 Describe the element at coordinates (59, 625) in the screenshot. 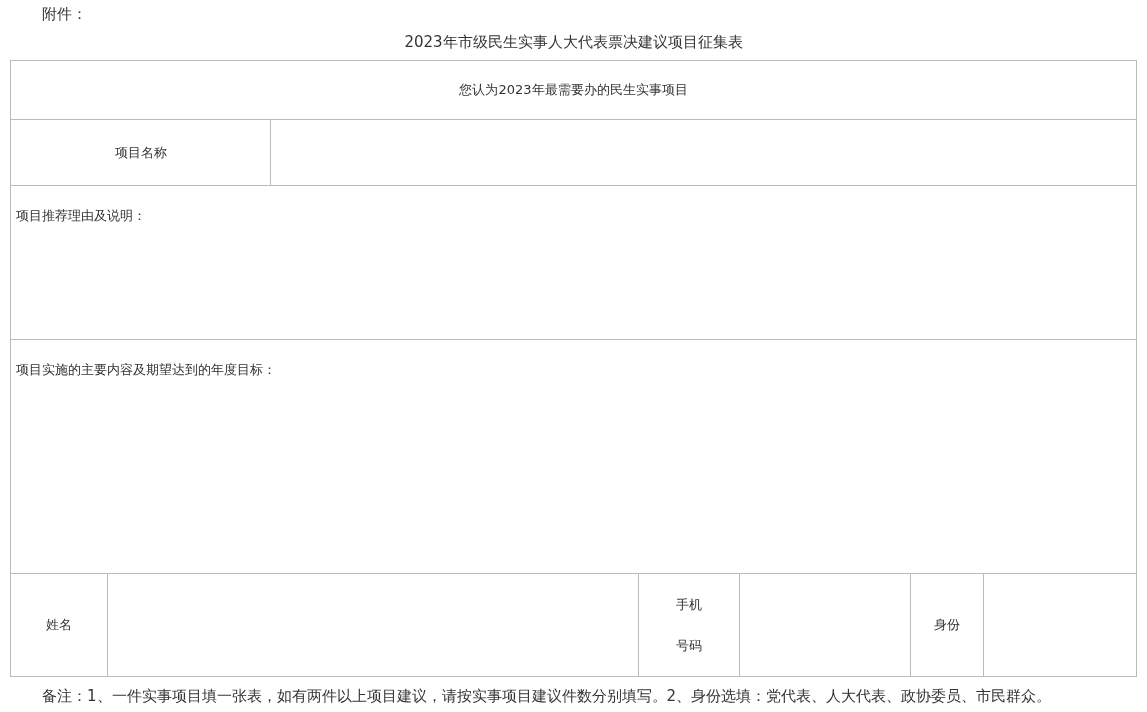

I see `table-cell: 姓名` at that location.